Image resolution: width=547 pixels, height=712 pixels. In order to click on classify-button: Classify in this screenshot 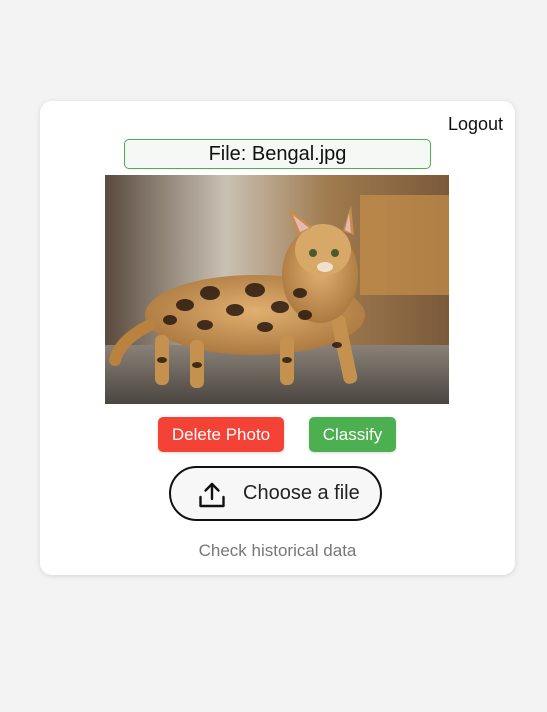, I will do `click(352, 434)`.